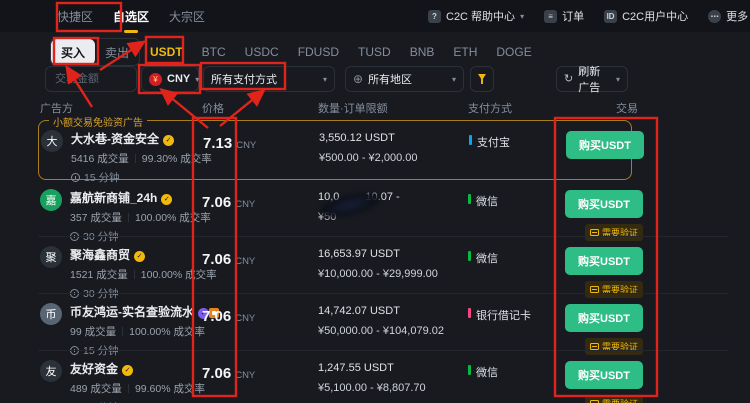 This screenshot has width=750, height=403. What do you see at coordinates (388, 212) in the screenshot?
I see `amount-cell: 10,0 10.07 - ¥50` at bounding box center [388, 212].